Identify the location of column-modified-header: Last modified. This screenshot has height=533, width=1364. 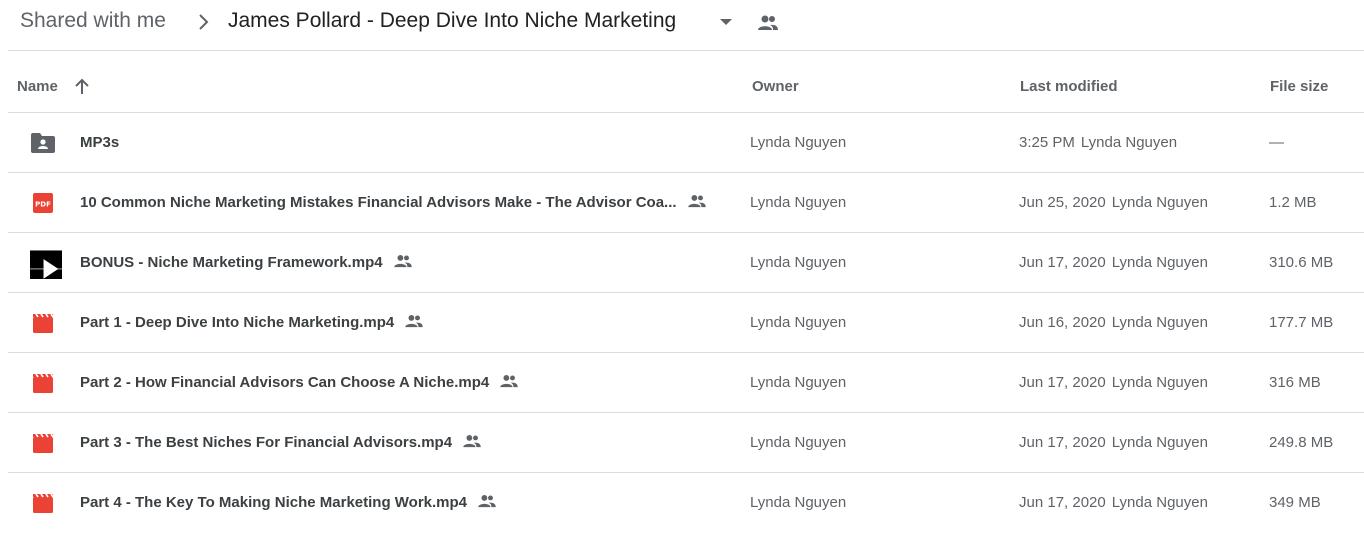
(1069, 86).